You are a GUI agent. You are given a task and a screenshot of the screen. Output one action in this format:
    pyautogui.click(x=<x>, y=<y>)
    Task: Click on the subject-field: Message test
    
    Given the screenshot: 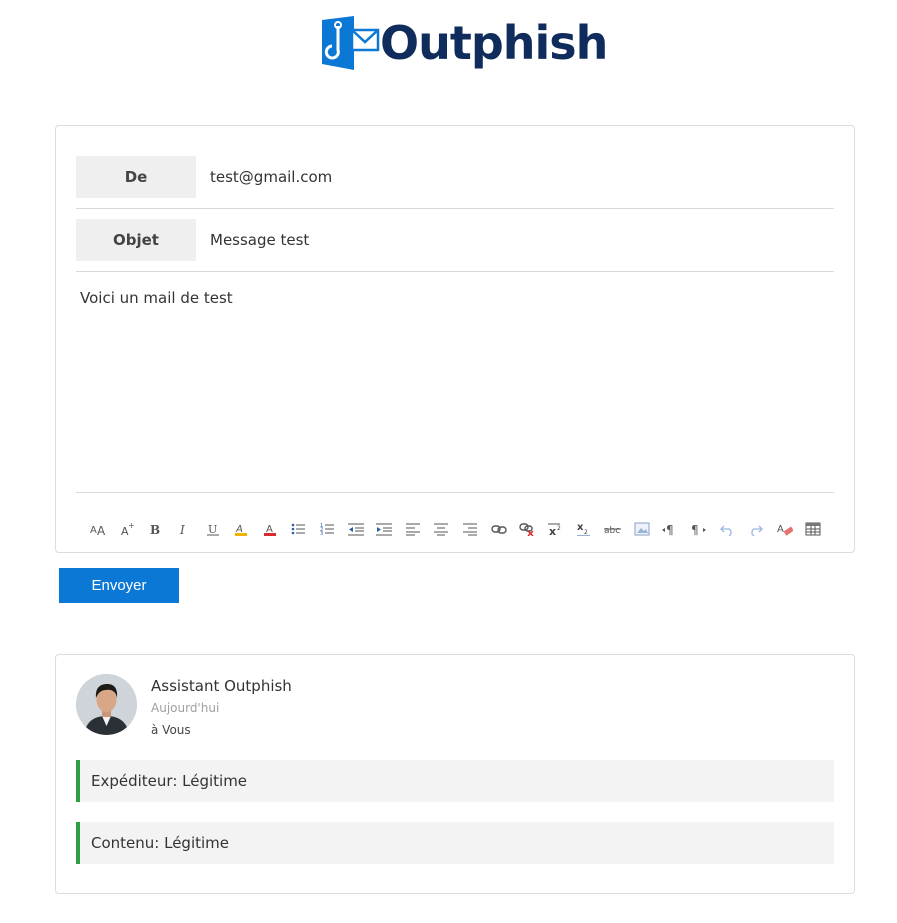 What is the action you would take?
    pyautogui.click(x=259, y=240)
    